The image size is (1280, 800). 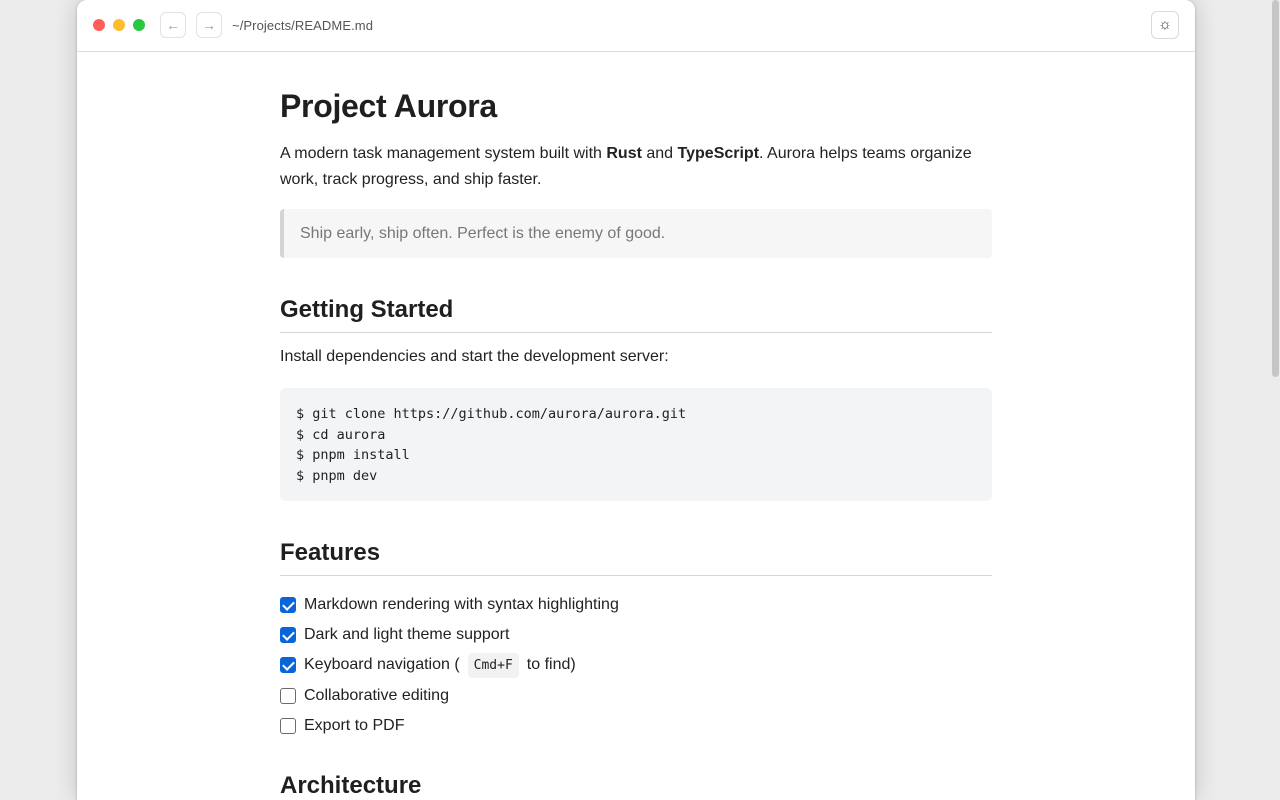 What do you see at coordinates (493, 665) in the screenshot?
I see `inline-code: Cmd+F` at bounding box center [493, 665].